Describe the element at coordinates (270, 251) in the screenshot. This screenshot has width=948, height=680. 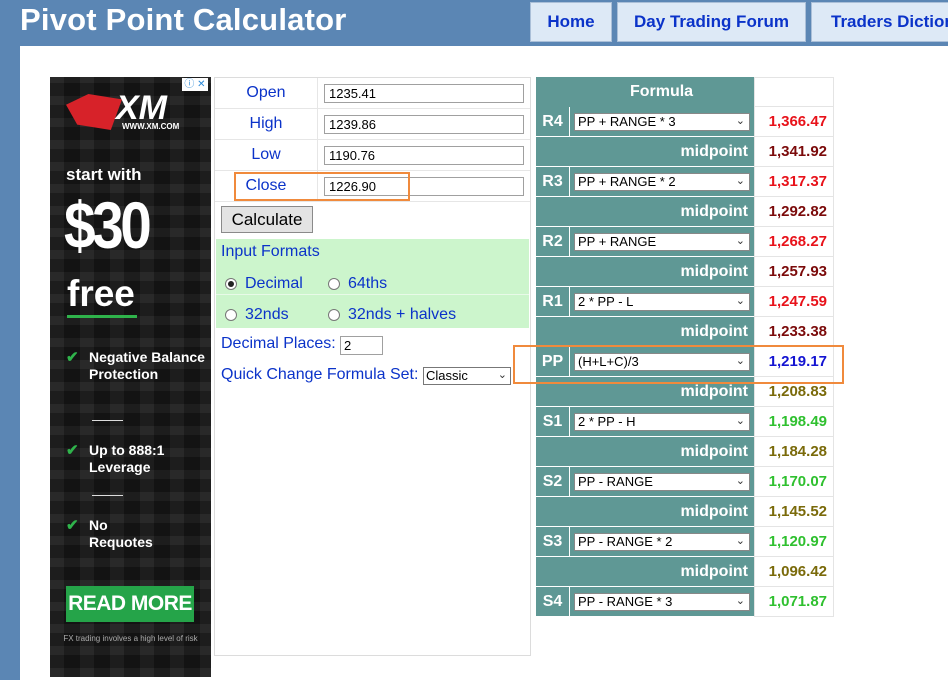
I see `input-formats-title: Input Formats` at that location.